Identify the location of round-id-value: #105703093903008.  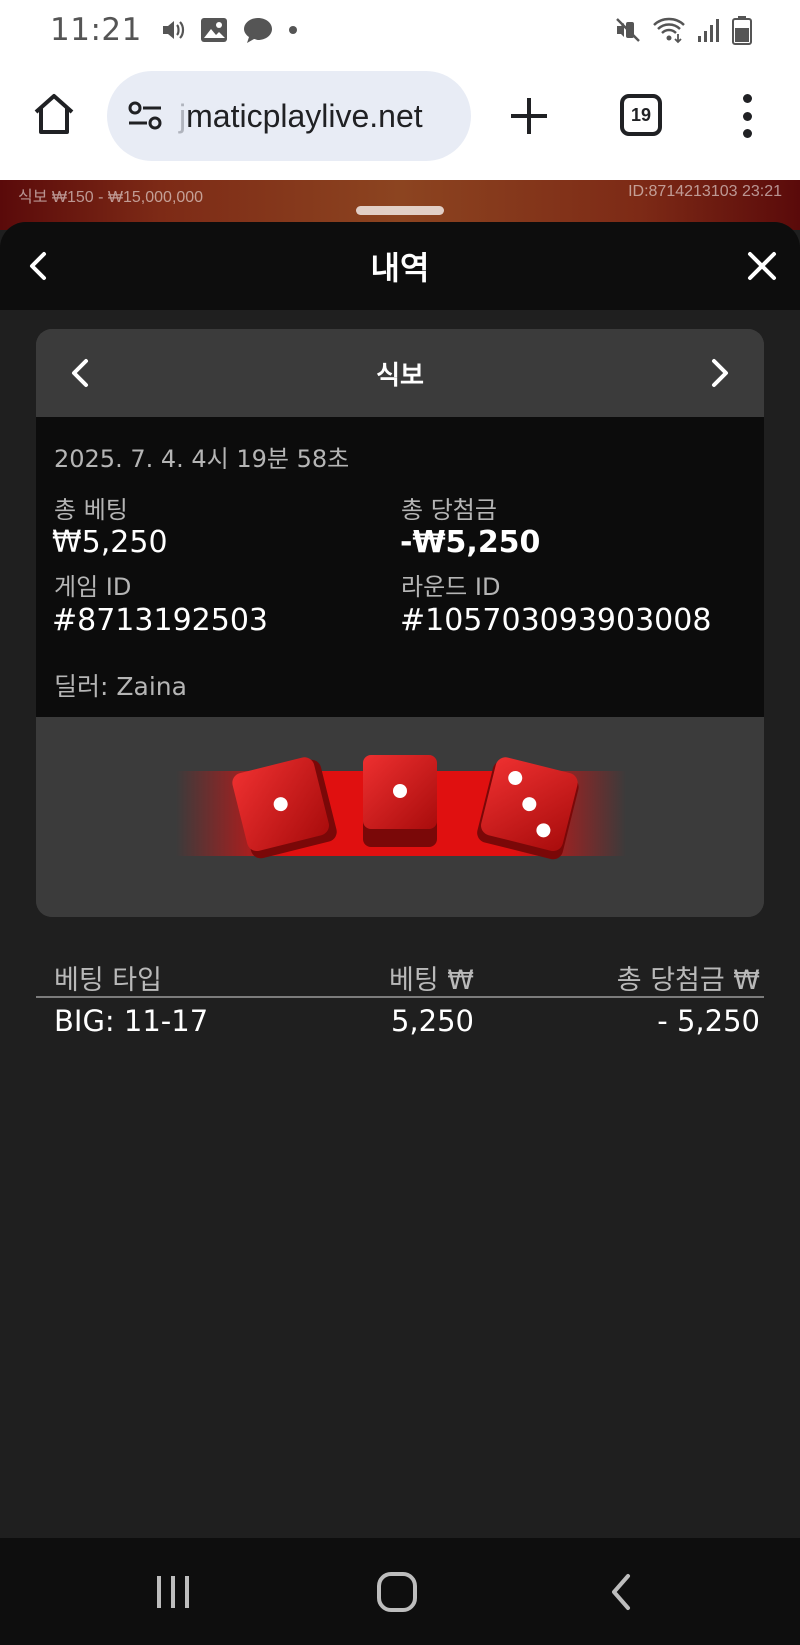
(556, 620).